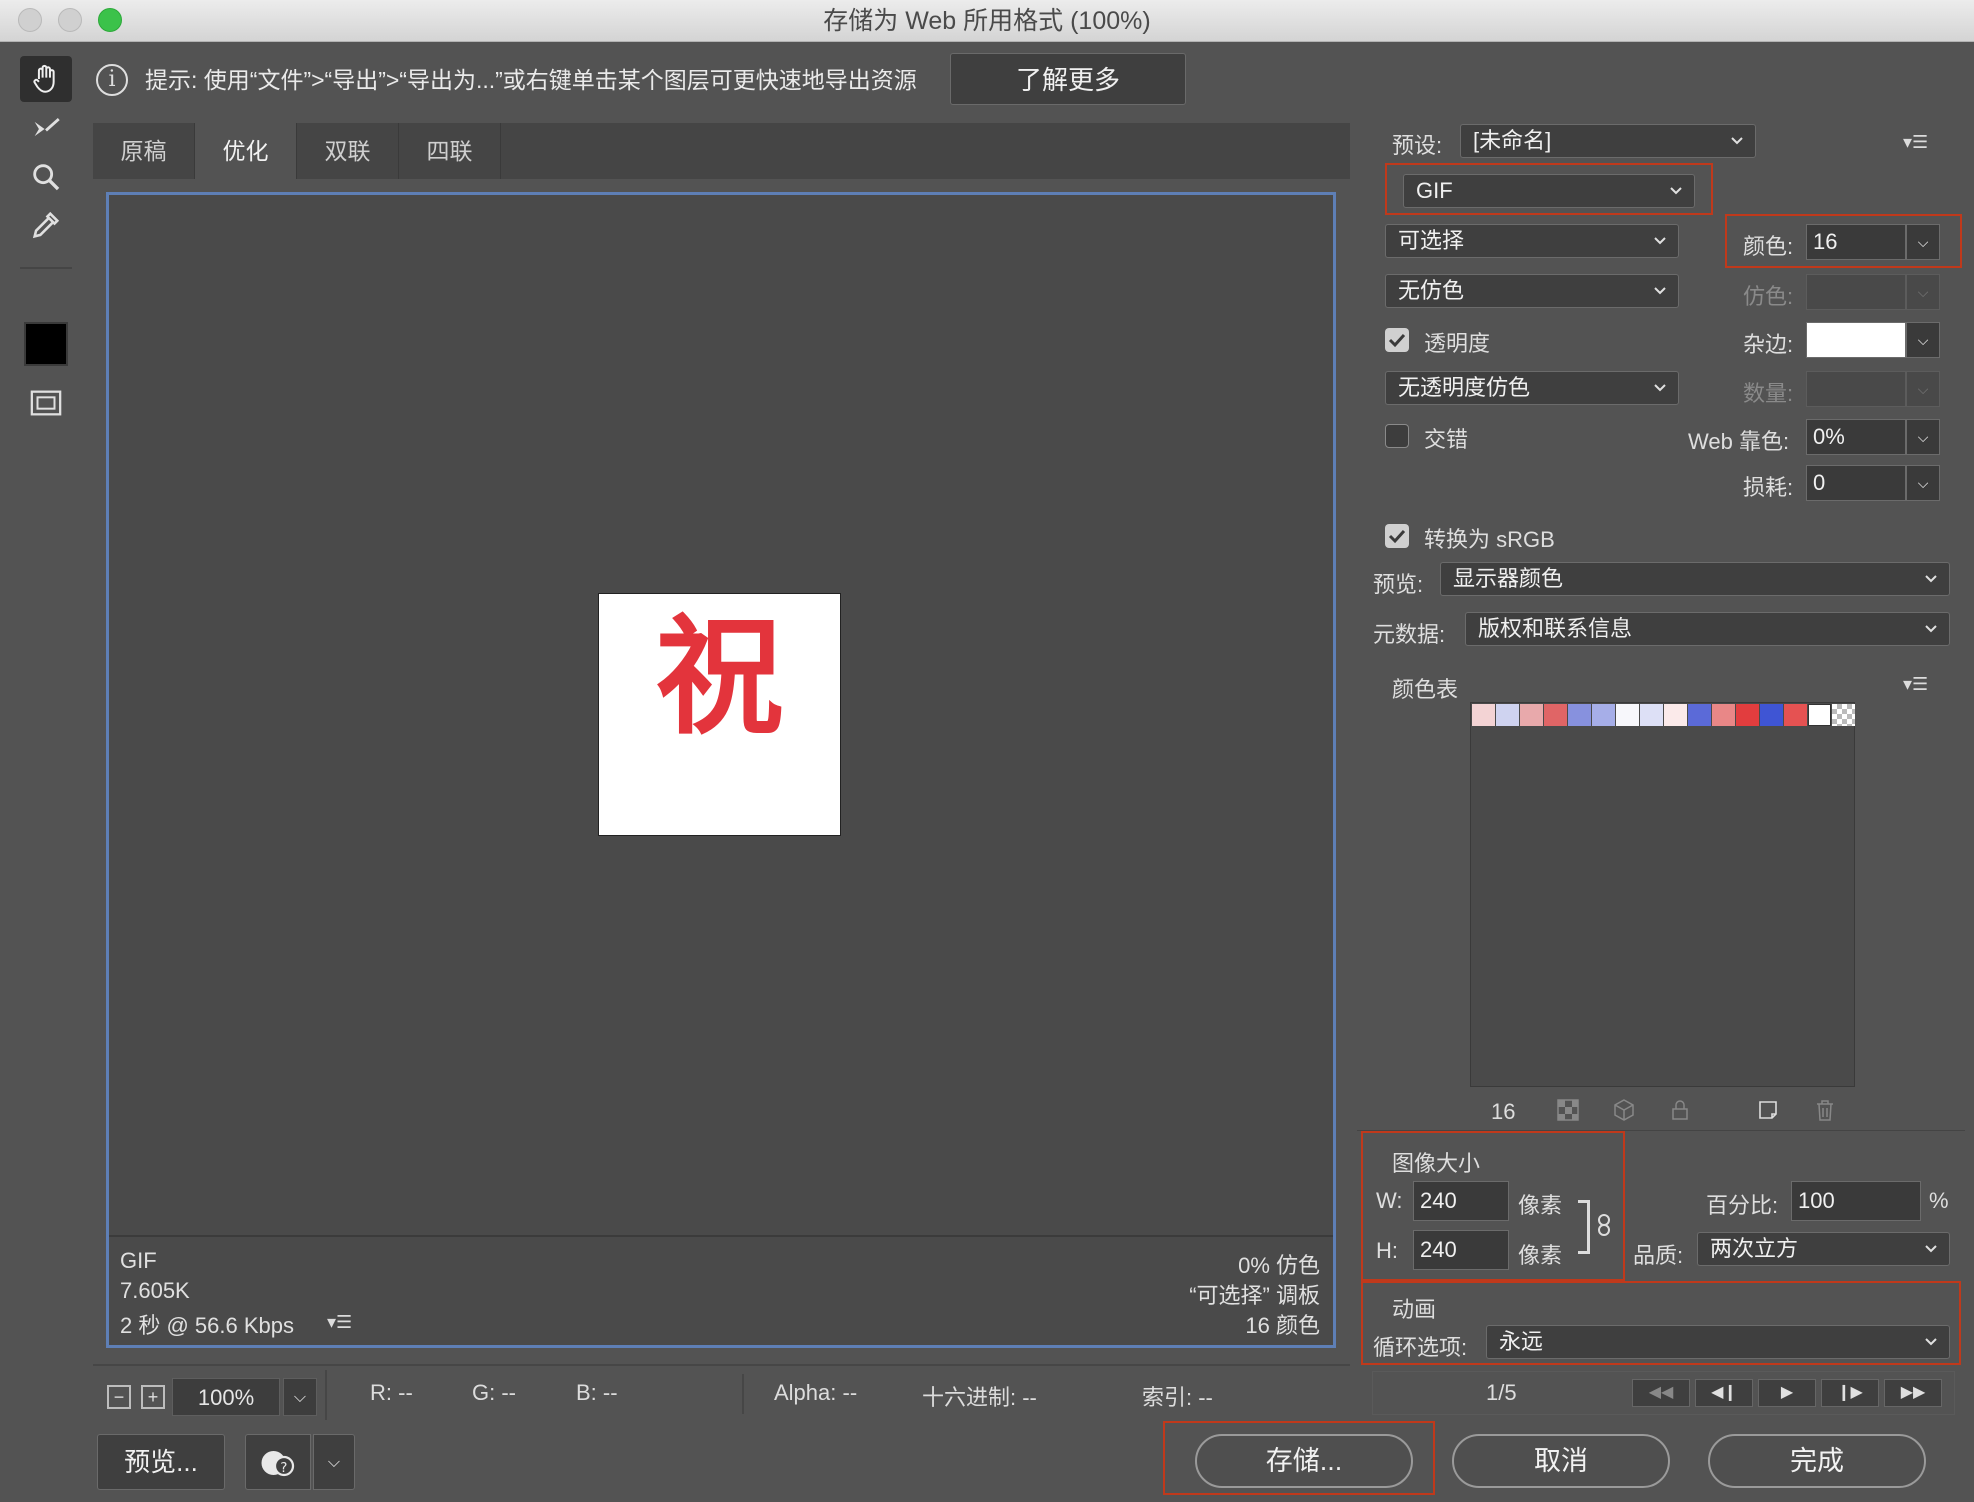 The image size is (1974, 1502). I want to click on width-unit: 像素, so click(1540, 1205).